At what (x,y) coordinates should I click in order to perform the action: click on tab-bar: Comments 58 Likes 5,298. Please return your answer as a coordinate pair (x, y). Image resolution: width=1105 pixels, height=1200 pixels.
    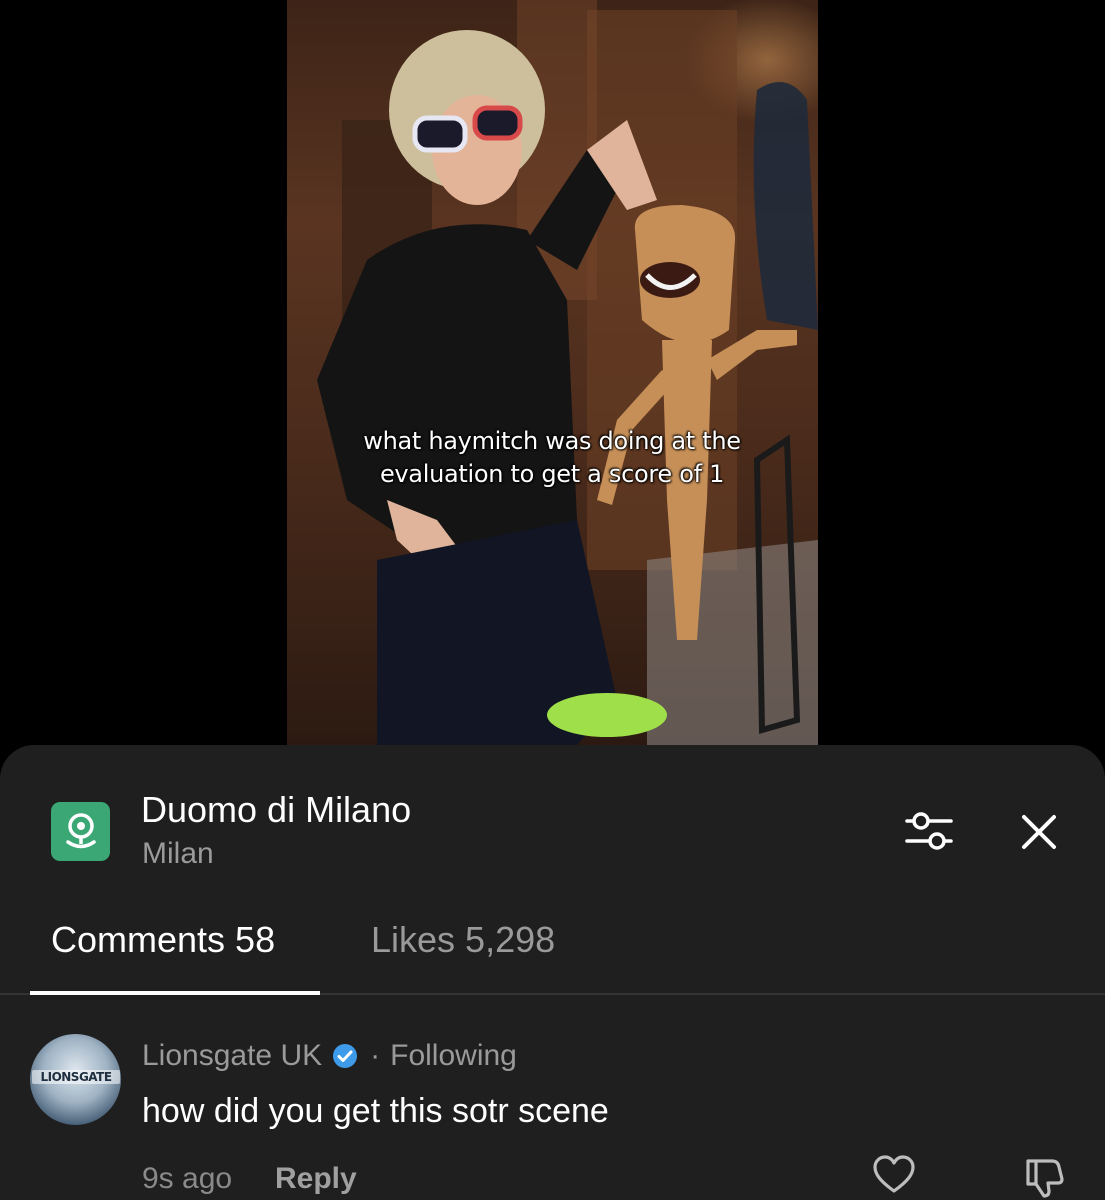
    Looking at the image, I should click on (552, 945).